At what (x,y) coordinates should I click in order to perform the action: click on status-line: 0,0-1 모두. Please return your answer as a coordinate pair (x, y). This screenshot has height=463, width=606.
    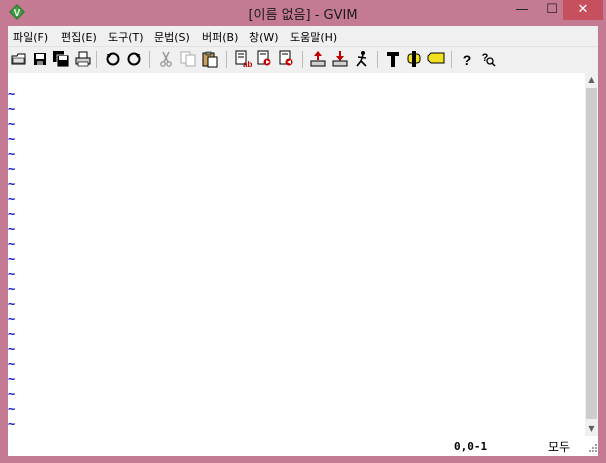
    Looking at the image, I should click on (303, 446).